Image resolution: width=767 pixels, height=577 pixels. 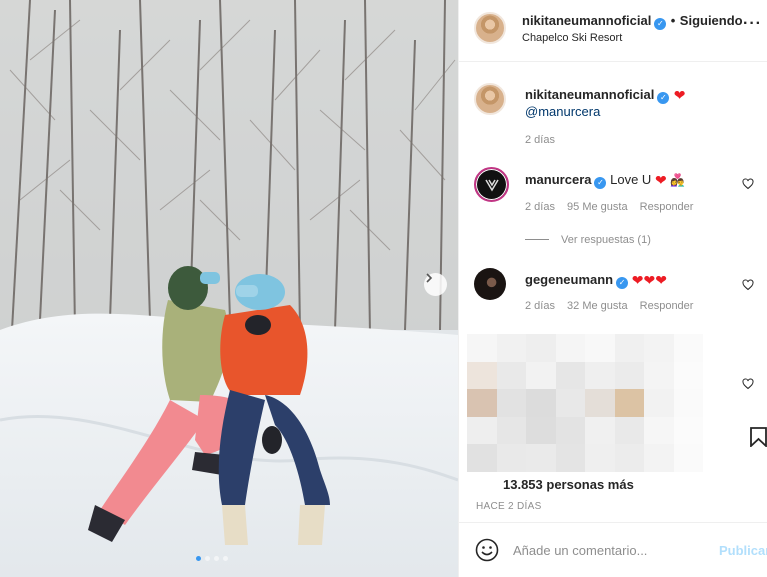 What do you see at coordinates (631, 179) in the screenshot?
I see `comment-text: Love U` at bounding box center [631, 179].